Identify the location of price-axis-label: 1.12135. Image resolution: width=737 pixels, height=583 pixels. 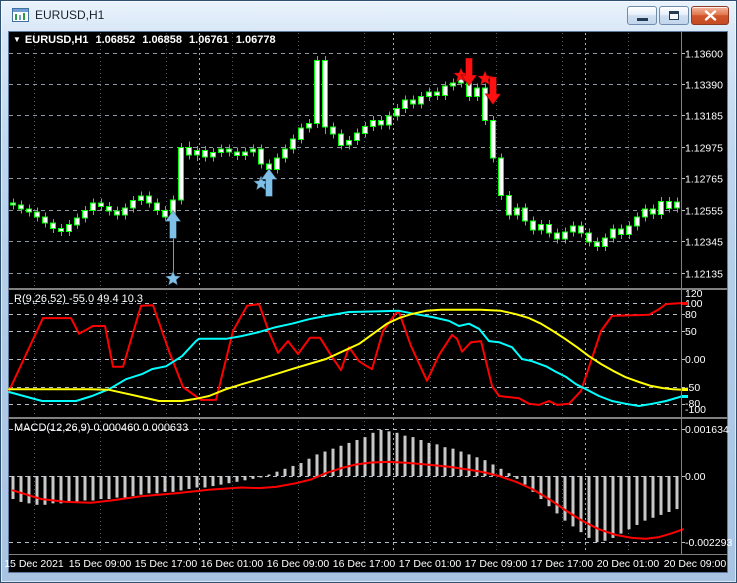
(704, 275).